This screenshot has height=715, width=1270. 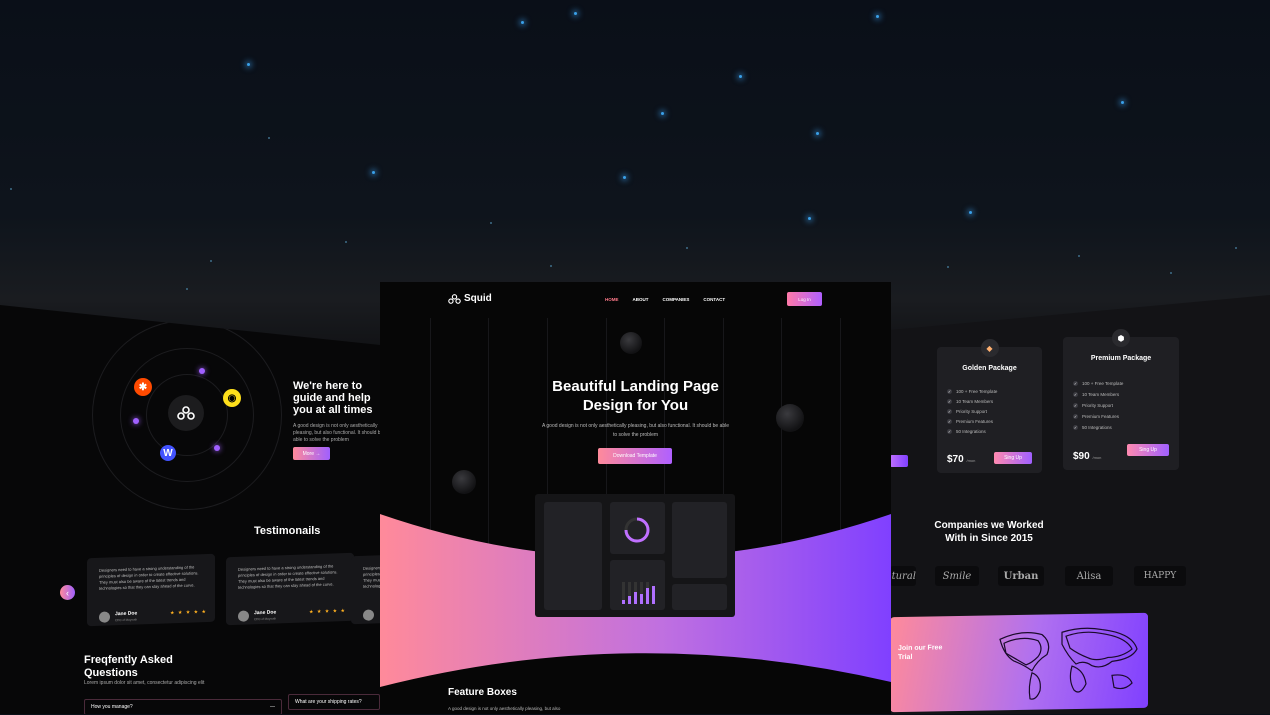 I want to click on nav-links: HOME ABOUT COMPANIES CONTACT, so click(x=665, y=299).